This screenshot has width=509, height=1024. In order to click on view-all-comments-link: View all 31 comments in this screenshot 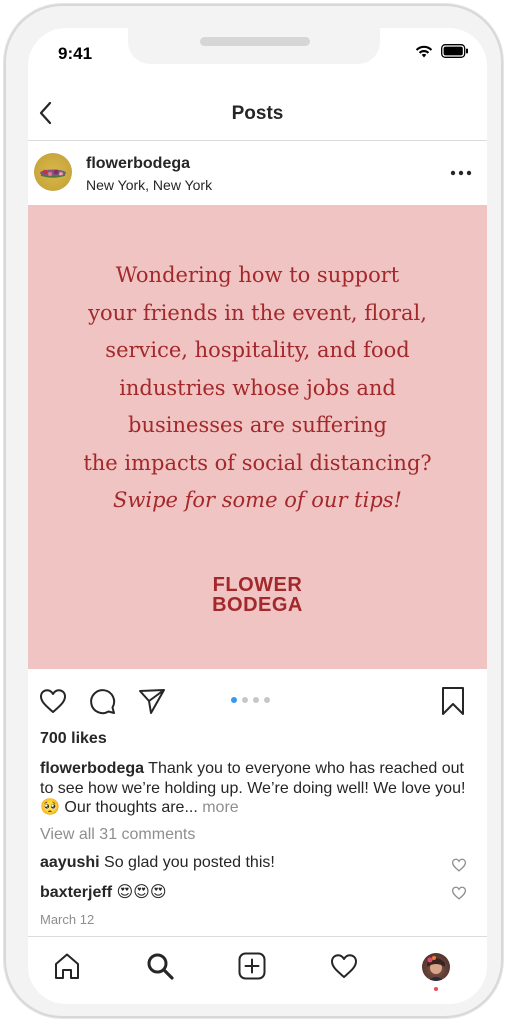, I will do `click(117, 835)`.